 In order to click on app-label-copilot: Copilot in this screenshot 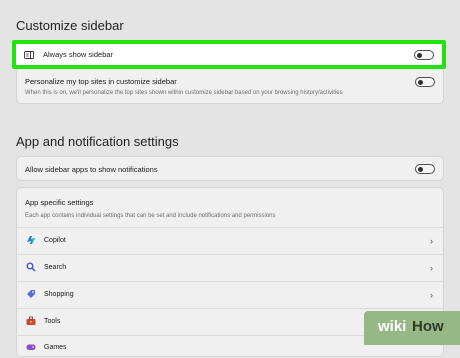, I will do `click(55, 240)`.